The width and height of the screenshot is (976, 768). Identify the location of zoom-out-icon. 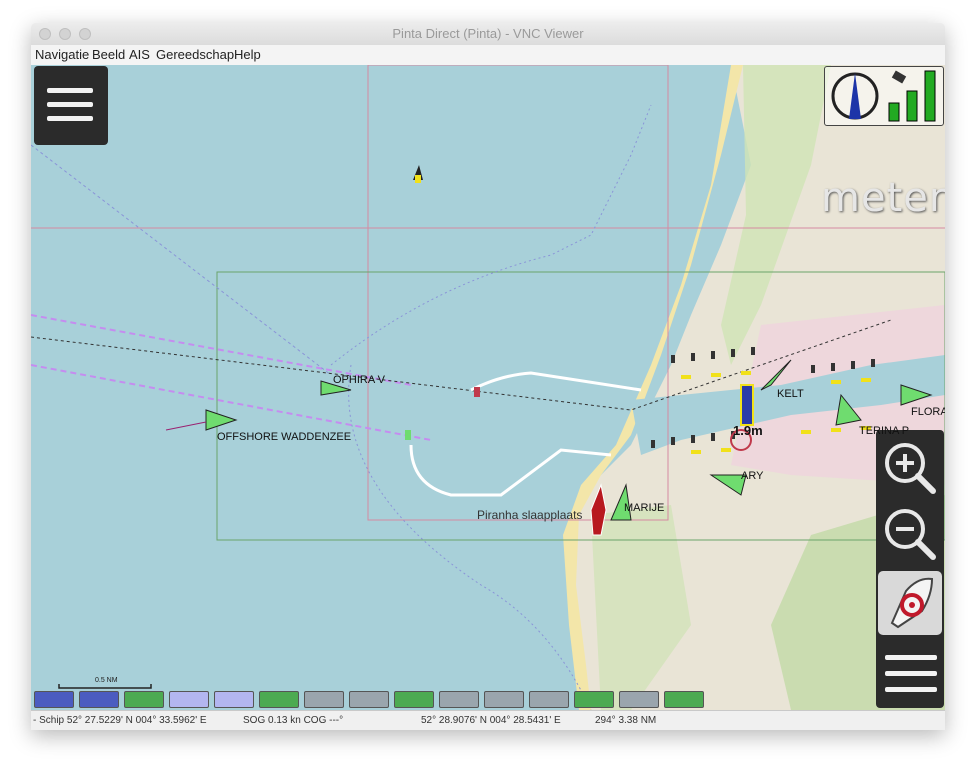
(910, 534).